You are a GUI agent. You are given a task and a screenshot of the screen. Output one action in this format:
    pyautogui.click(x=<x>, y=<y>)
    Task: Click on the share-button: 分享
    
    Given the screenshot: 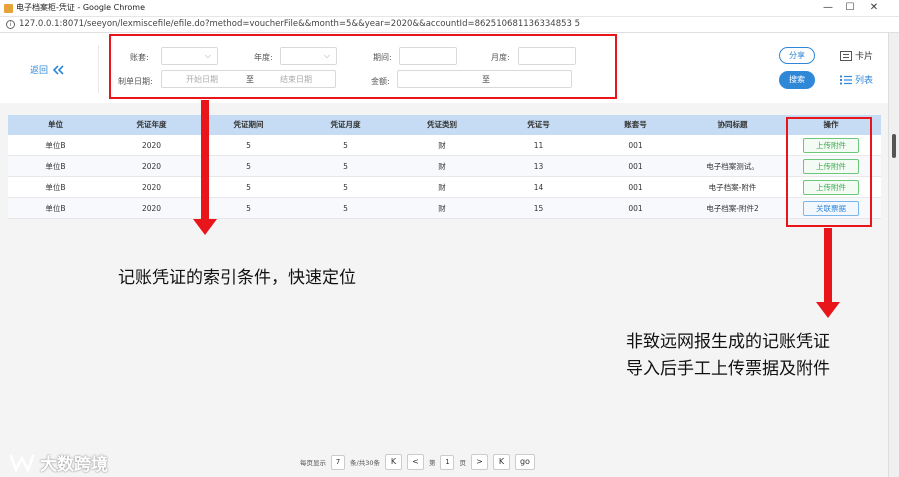 What is the action you would take?
    pyautogui.click(x=797, y=55)
    